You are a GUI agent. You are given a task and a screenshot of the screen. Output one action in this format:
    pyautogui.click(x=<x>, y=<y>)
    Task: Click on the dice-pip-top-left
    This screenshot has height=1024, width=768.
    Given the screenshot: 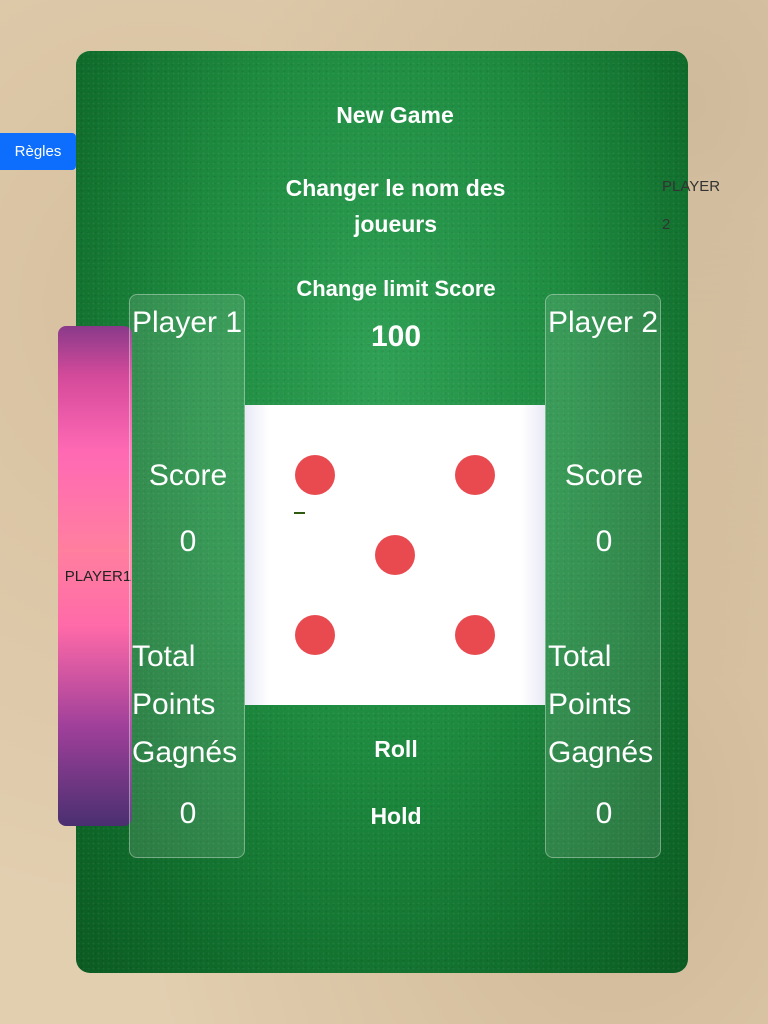 What is the action you would take?
    pyautogui.click(x=315, y=475)
    